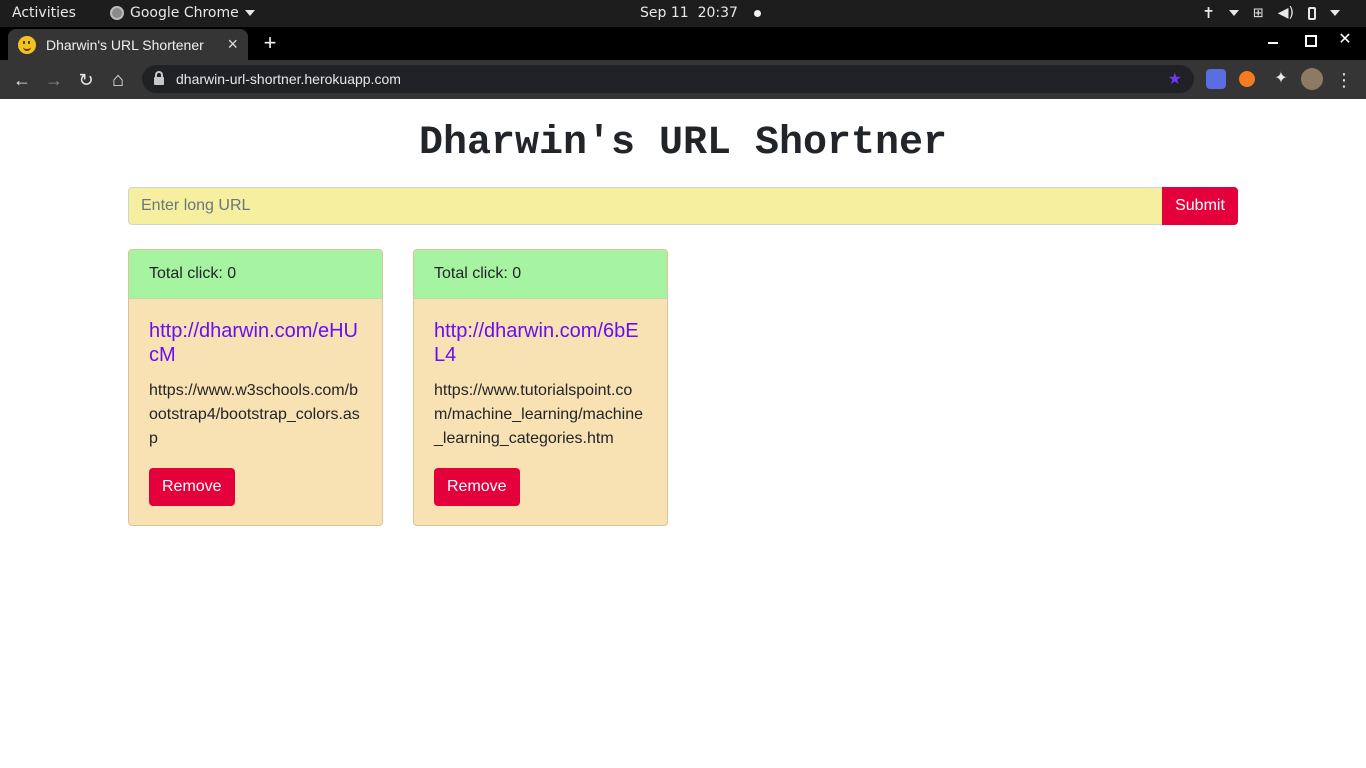 The height and width of the screenshot is (768, 1366). What do you see at coordinates (118, 80) in the screenshot?
I see `home-button: ⌂` at bounding box center [118, 80].